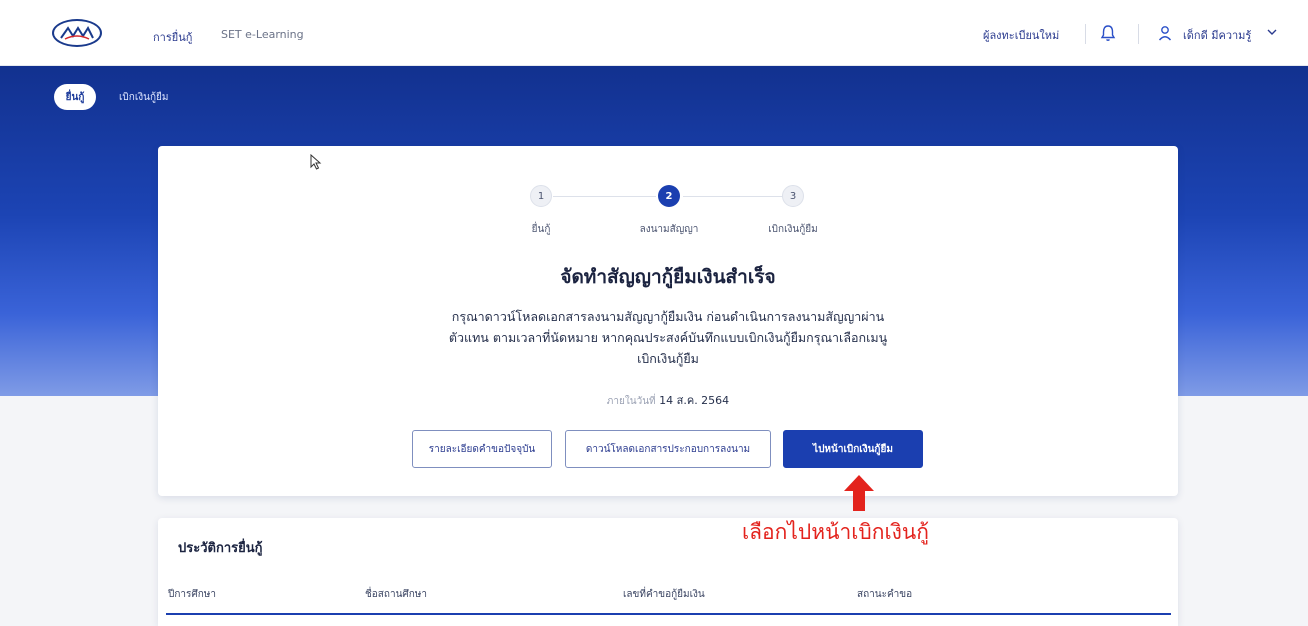 The width and height of the screenshot is (1308, 626). What do you see at coordinates (220, 548) in the screenshot?
I see `history-title: ประวัติการยื่นกู้` at bounding box center [220, 548].